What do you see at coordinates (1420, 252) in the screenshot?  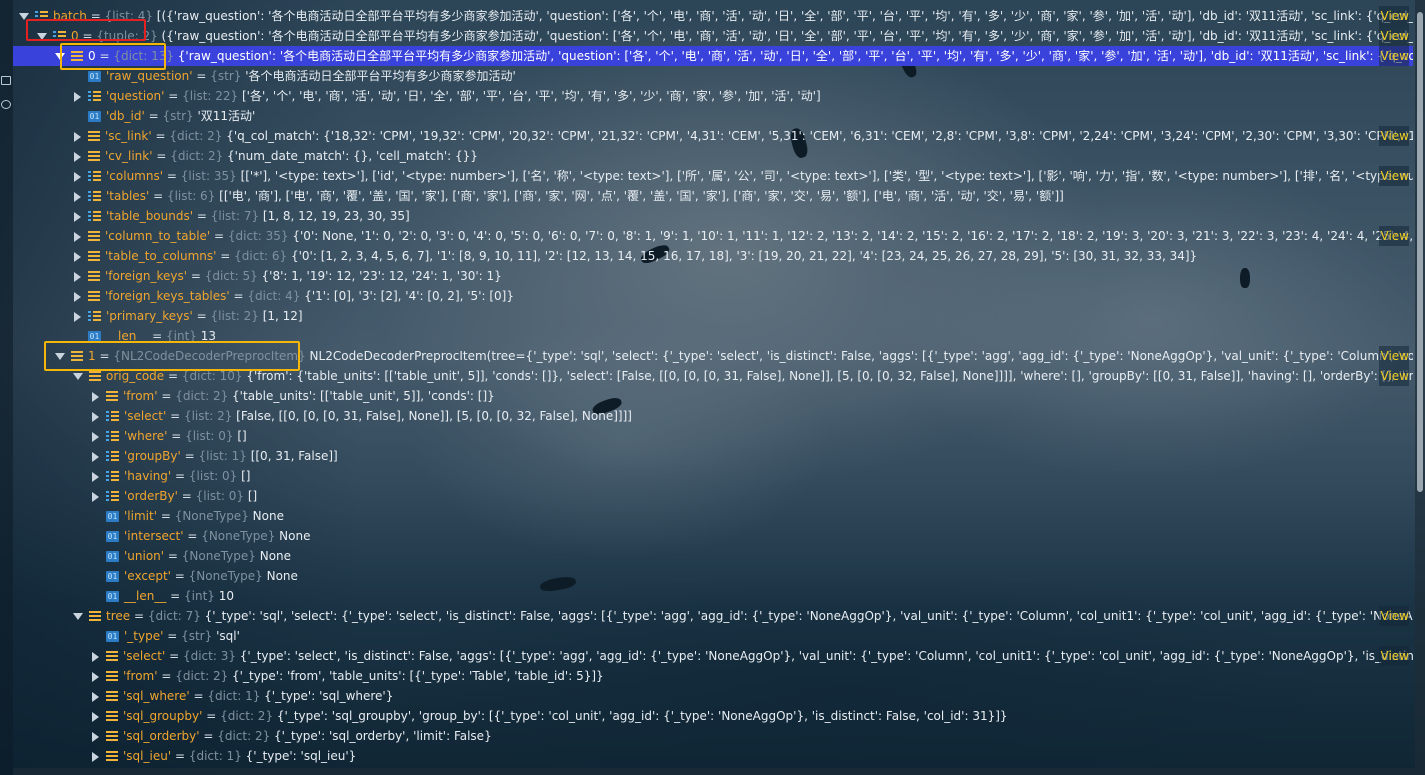 I see `scrollbar-thumb` at bounding box center [1420, 252].